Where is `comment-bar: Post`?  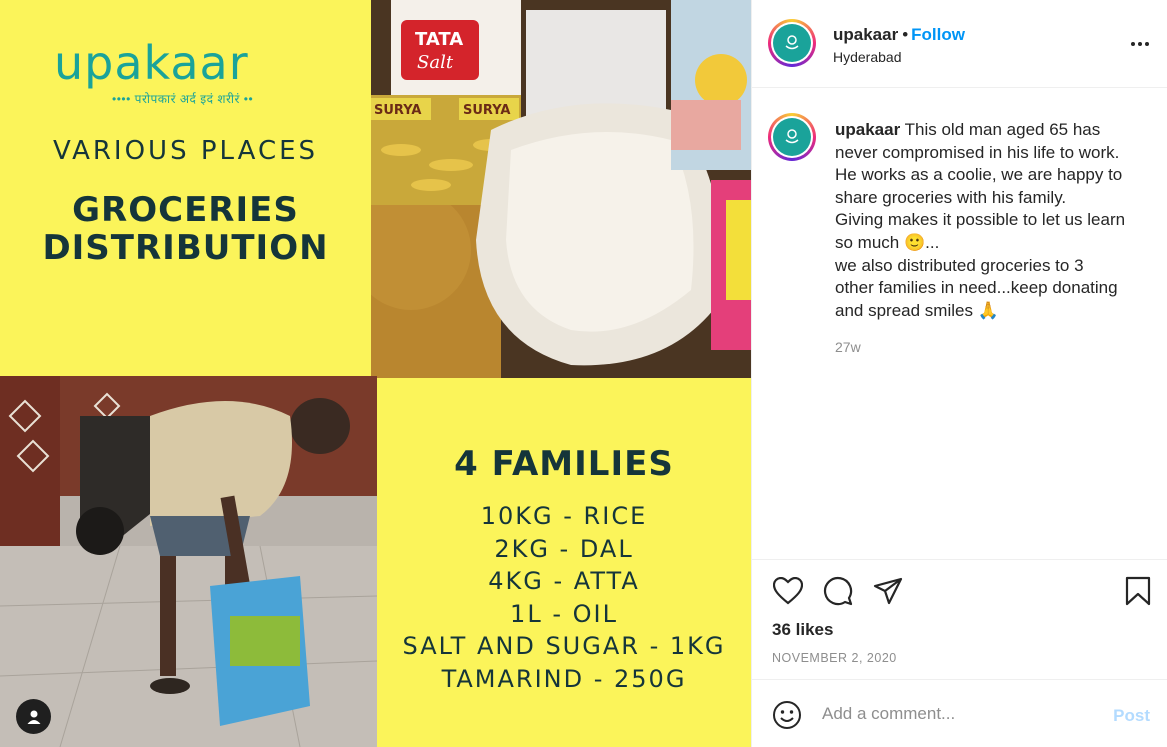
comment-bar: Post is located at coordinates (959, 713).